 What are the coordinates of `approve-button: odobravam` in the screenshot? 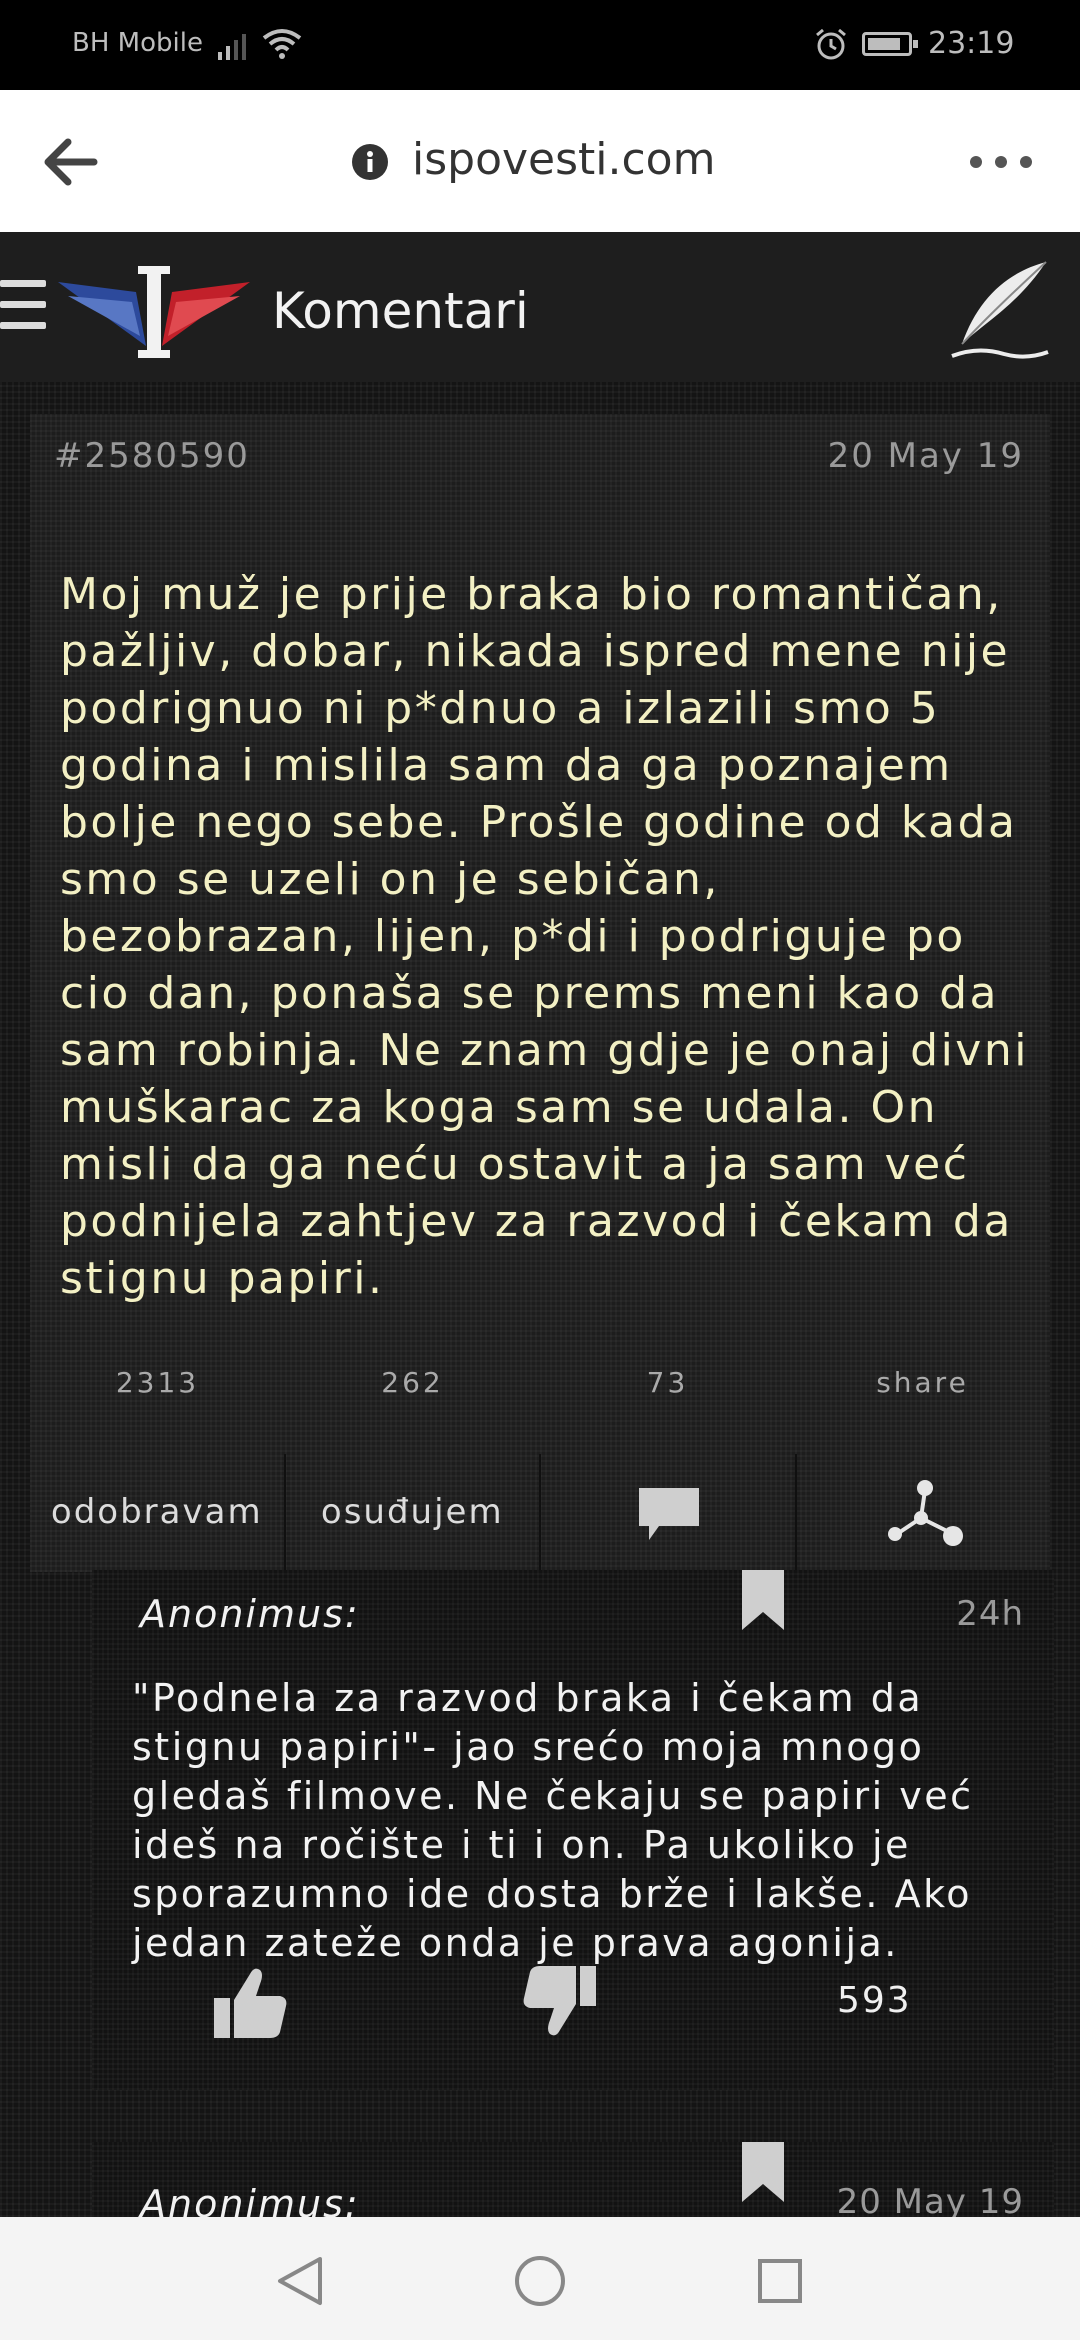 It's located at (158, 1513).